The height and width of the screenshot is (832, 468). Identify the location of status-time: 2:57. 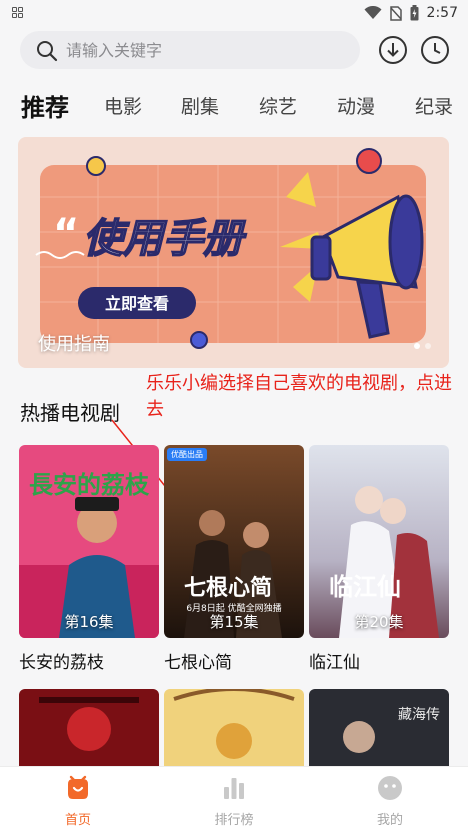
(442, 13).